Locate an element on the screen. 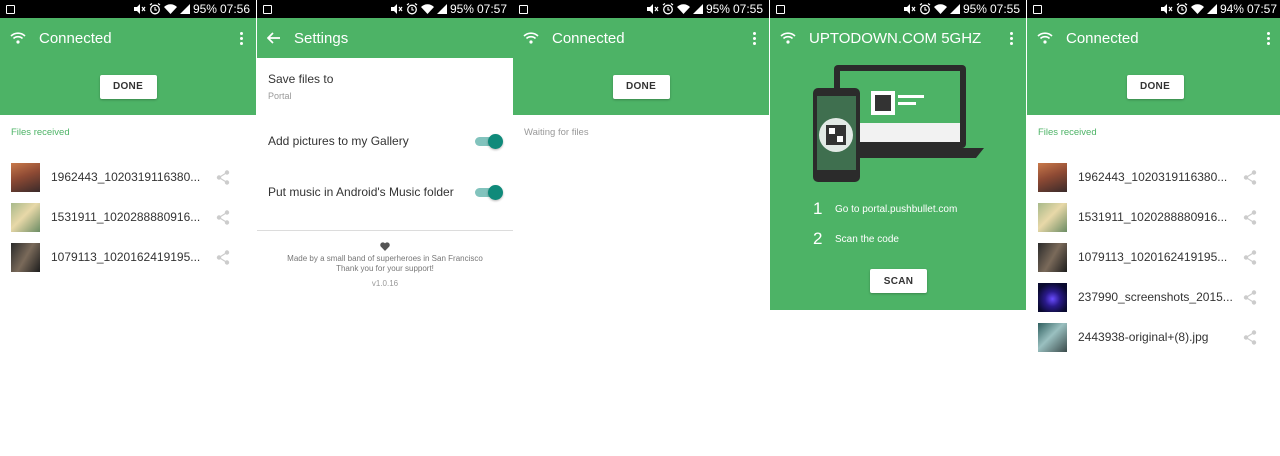  back-arrow-icon is located at coordinates (274, 38).